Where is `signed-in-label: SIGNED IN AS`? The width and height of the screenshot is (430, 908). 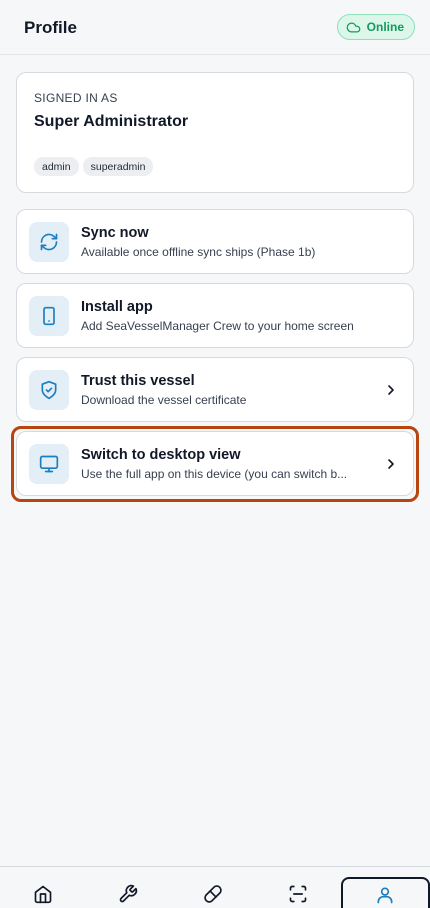
signed-in-label: SIGNED IN AS is located at coordinates (76, 98).